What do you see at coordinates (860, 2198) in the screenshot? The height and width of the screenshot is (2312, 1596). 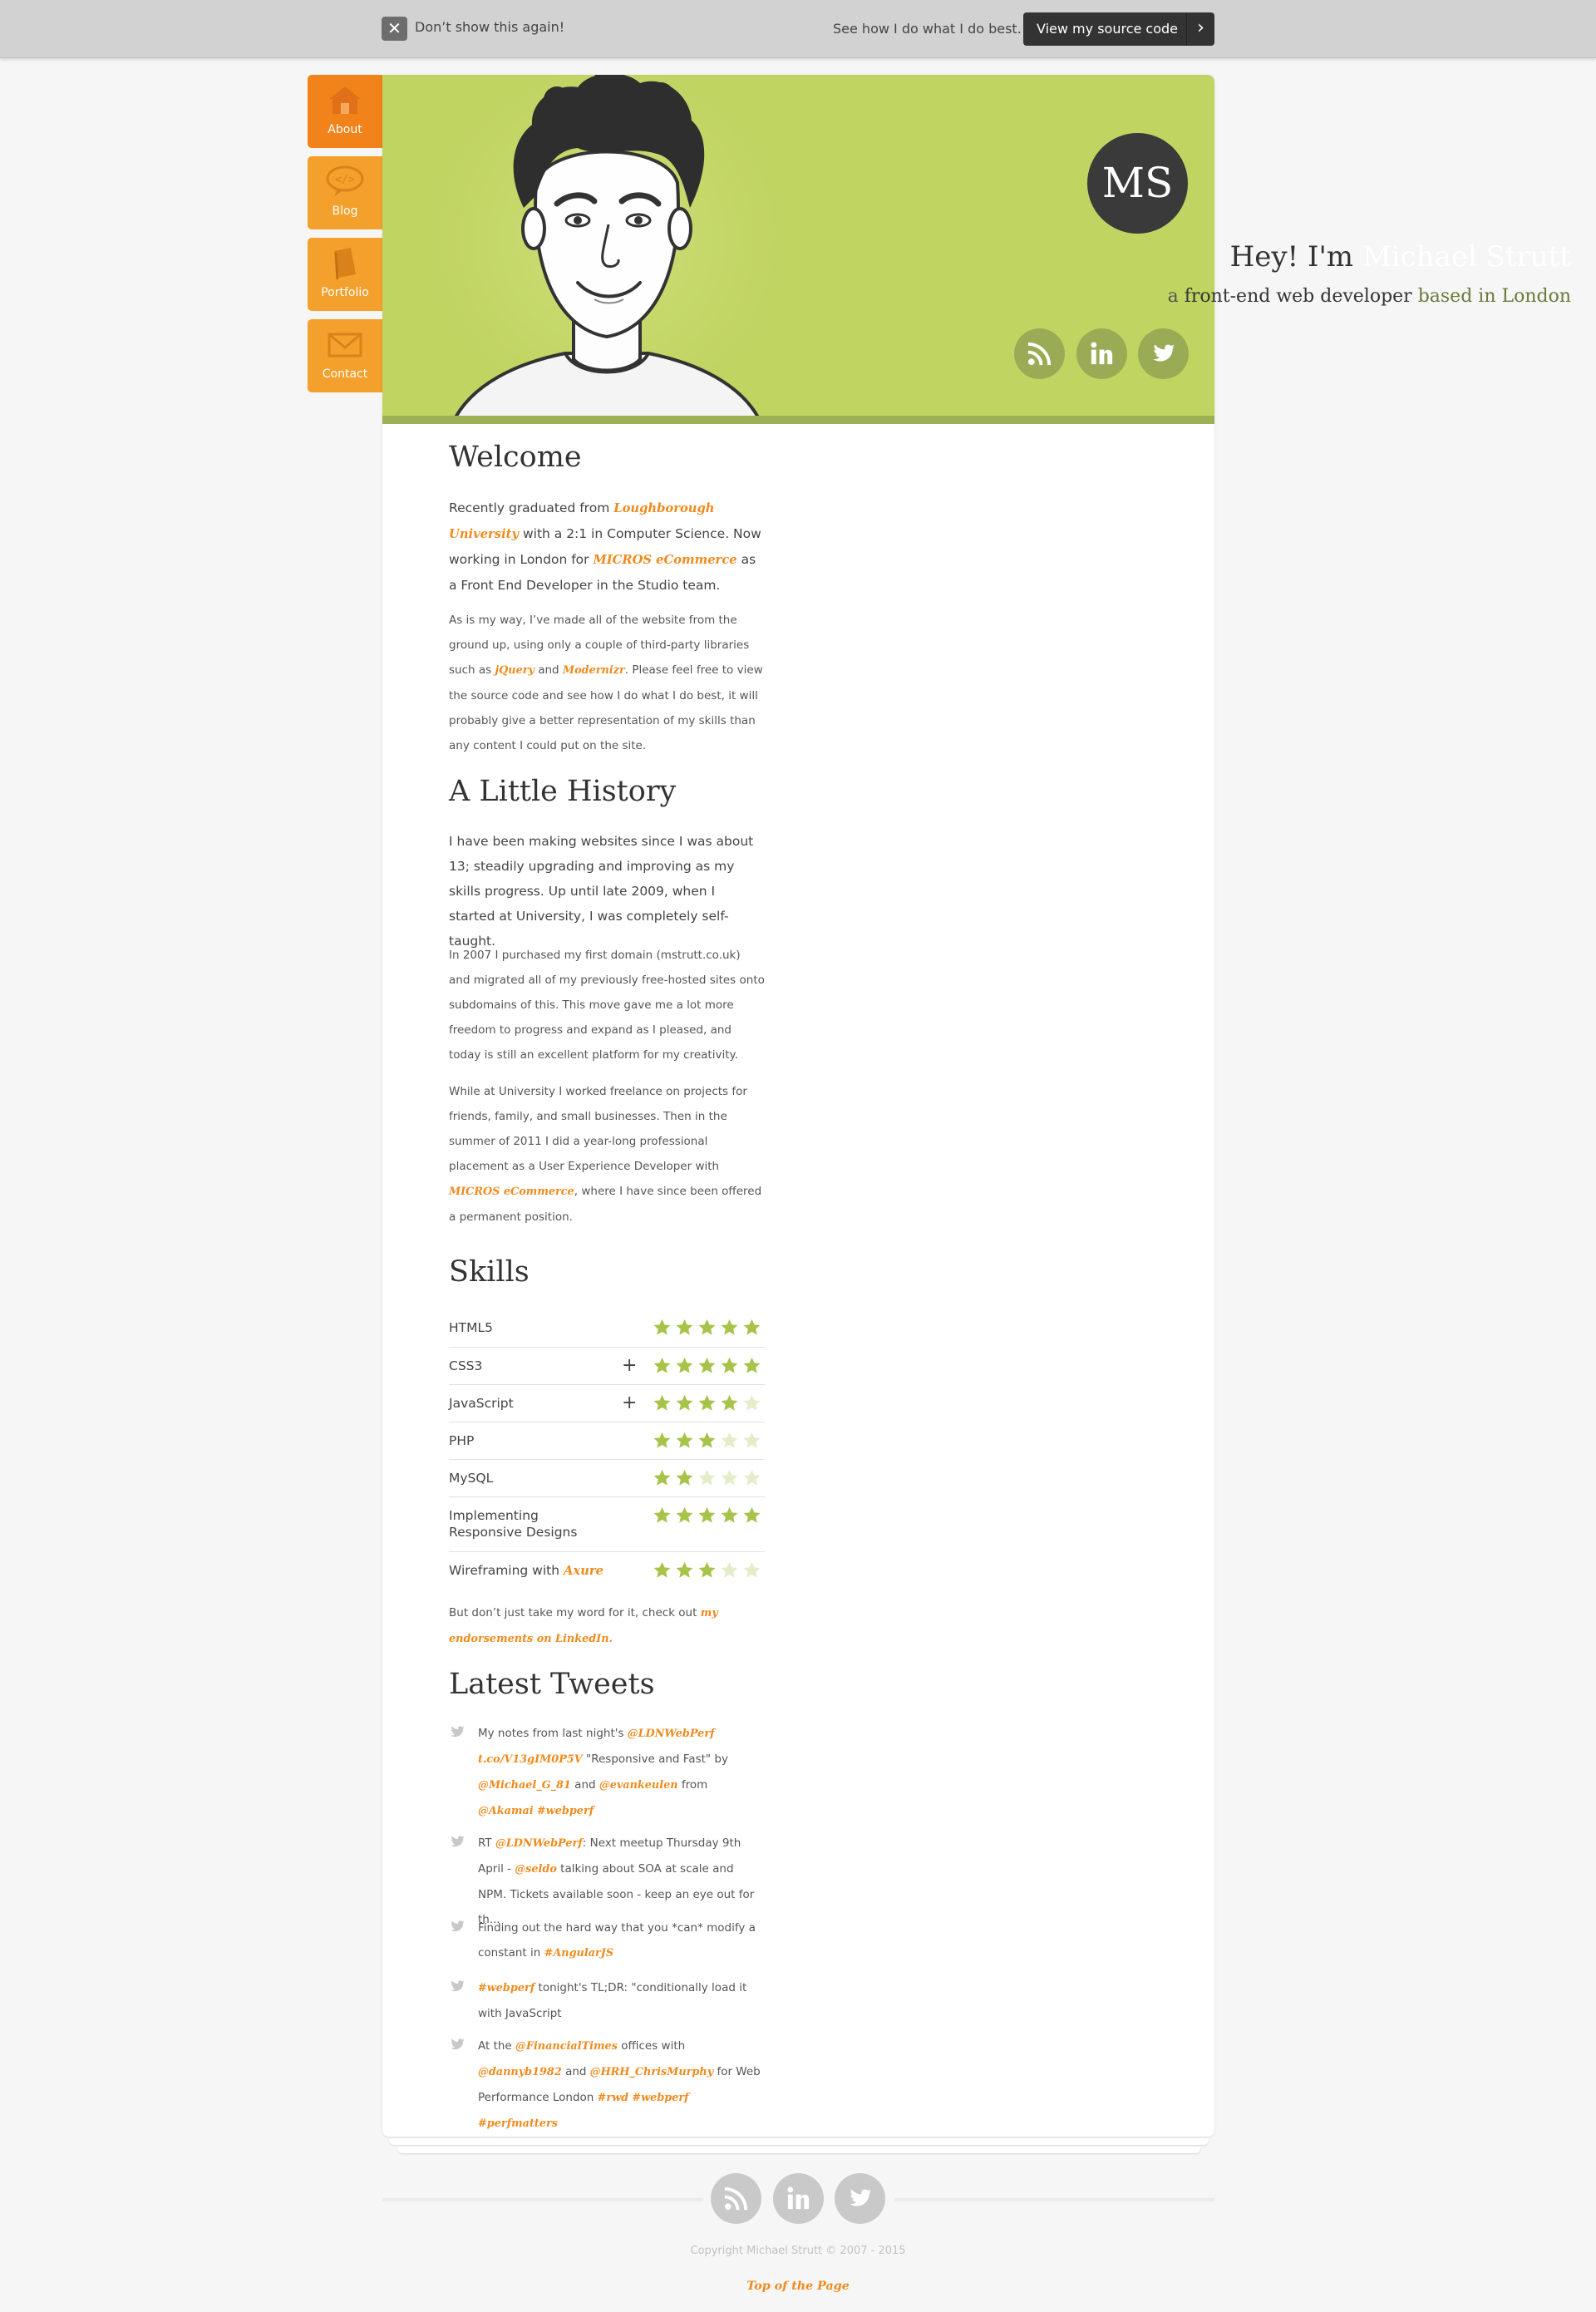 I see `footer-twitter-button` at bounding box center [860, 2198].